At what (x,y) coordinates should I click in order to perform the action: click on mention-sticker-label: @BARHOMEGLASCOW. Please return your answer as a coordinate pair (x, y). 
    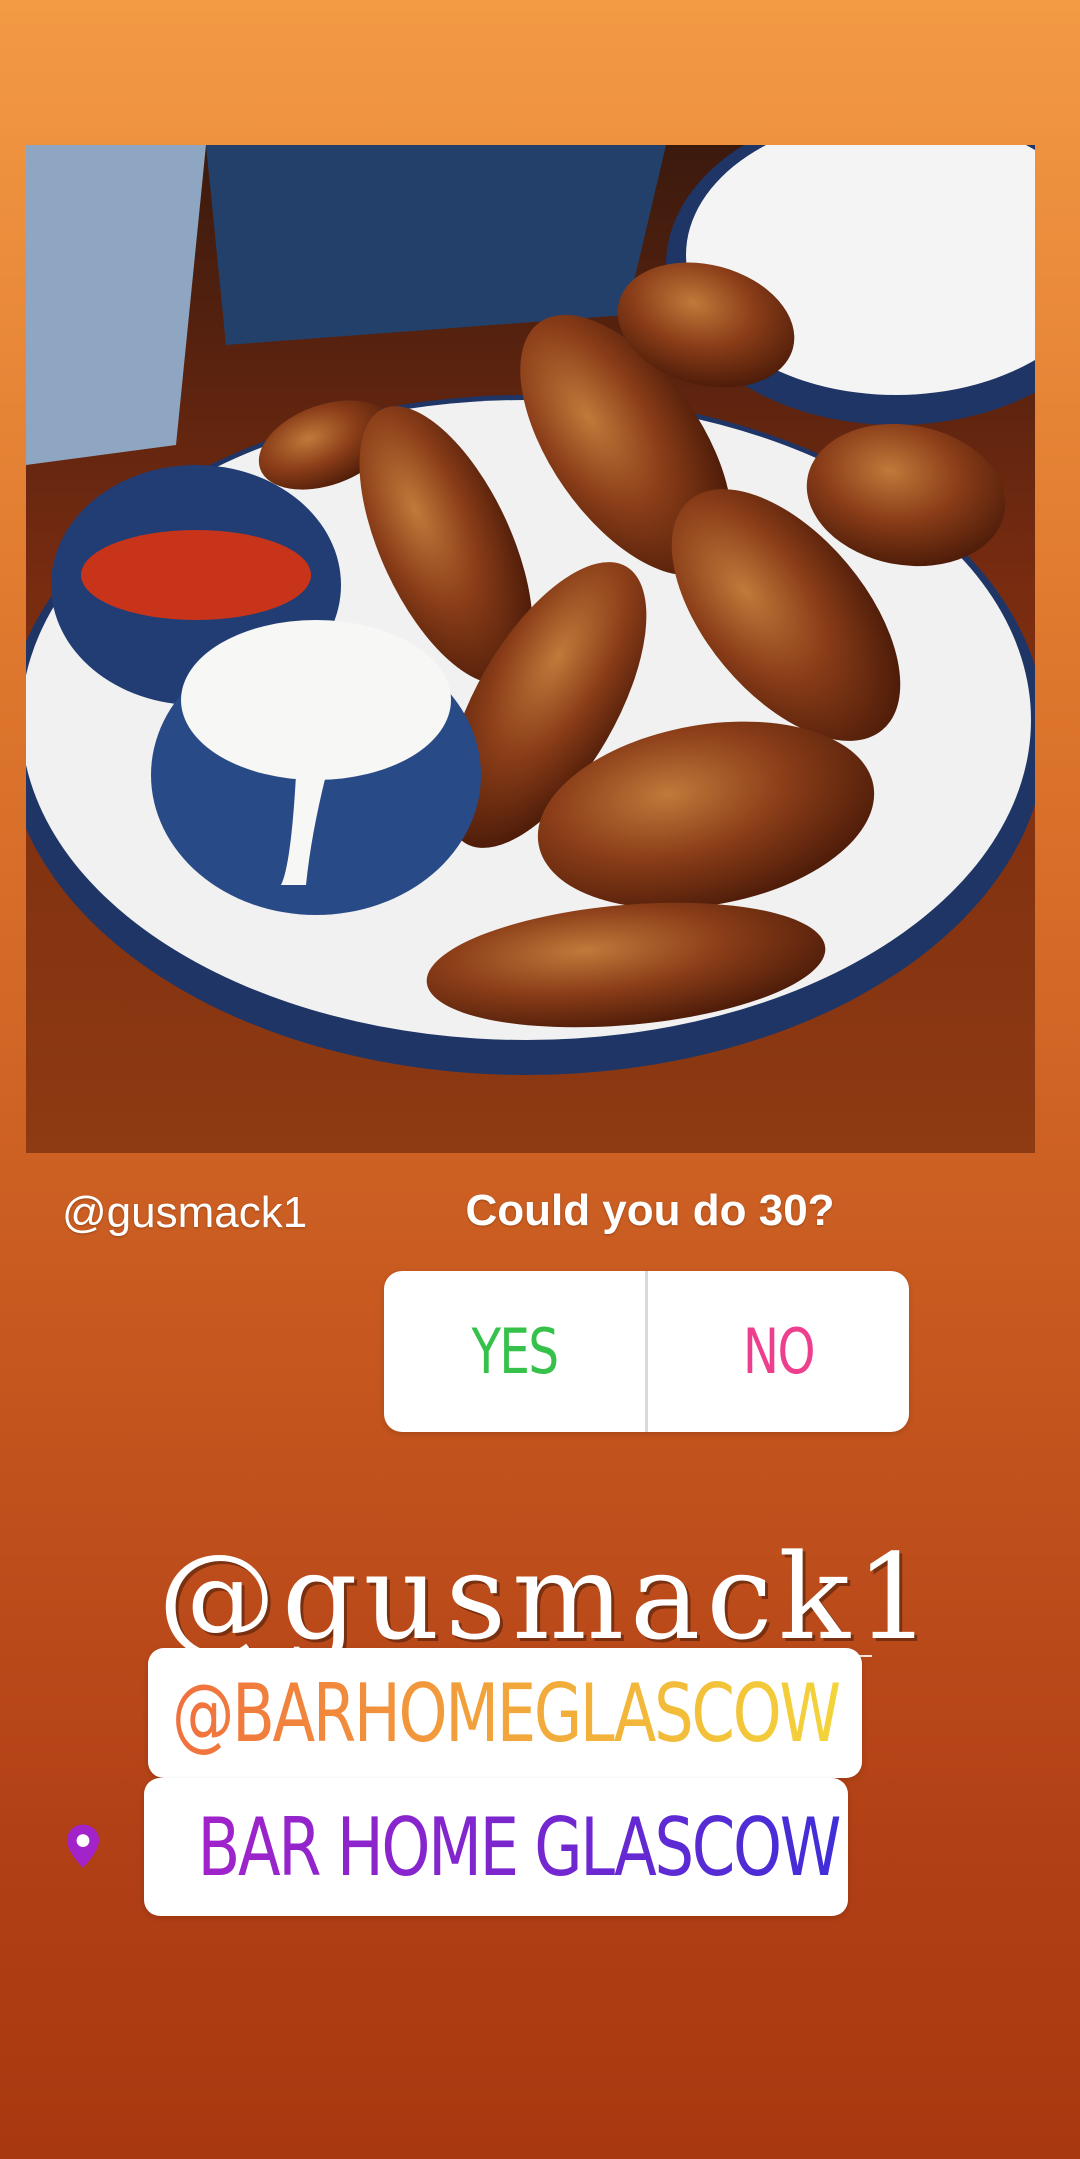
    Looking at the image, I should click on (506, 1713).